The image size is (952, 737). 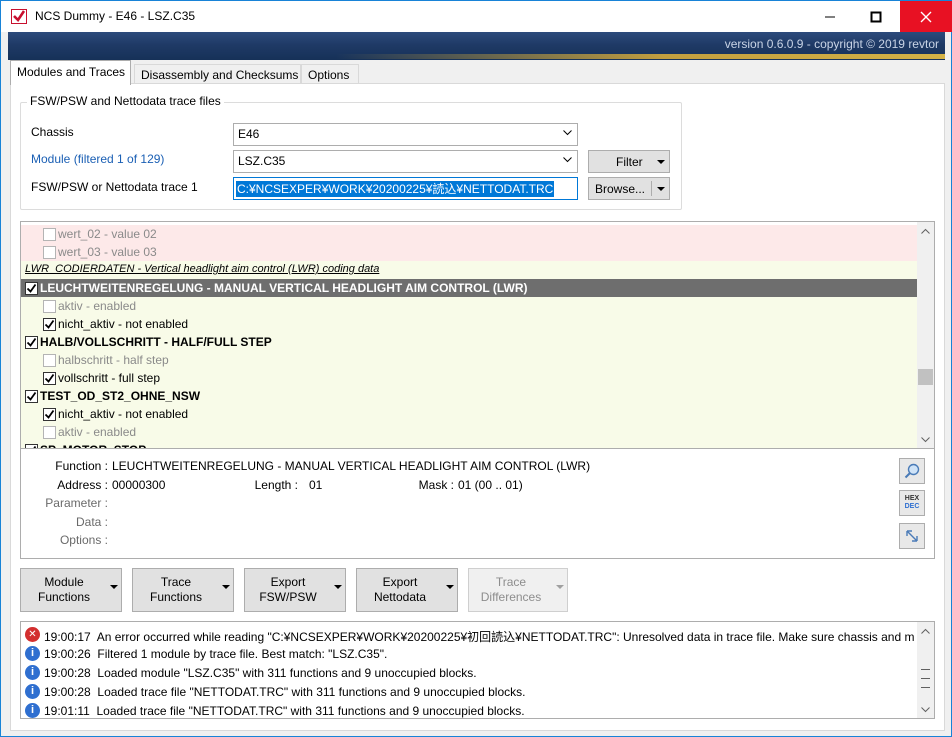 What do you see at coordinates (830, 16) in the screenshot?
I see `minimize-button` at bounding box center [830, 16].